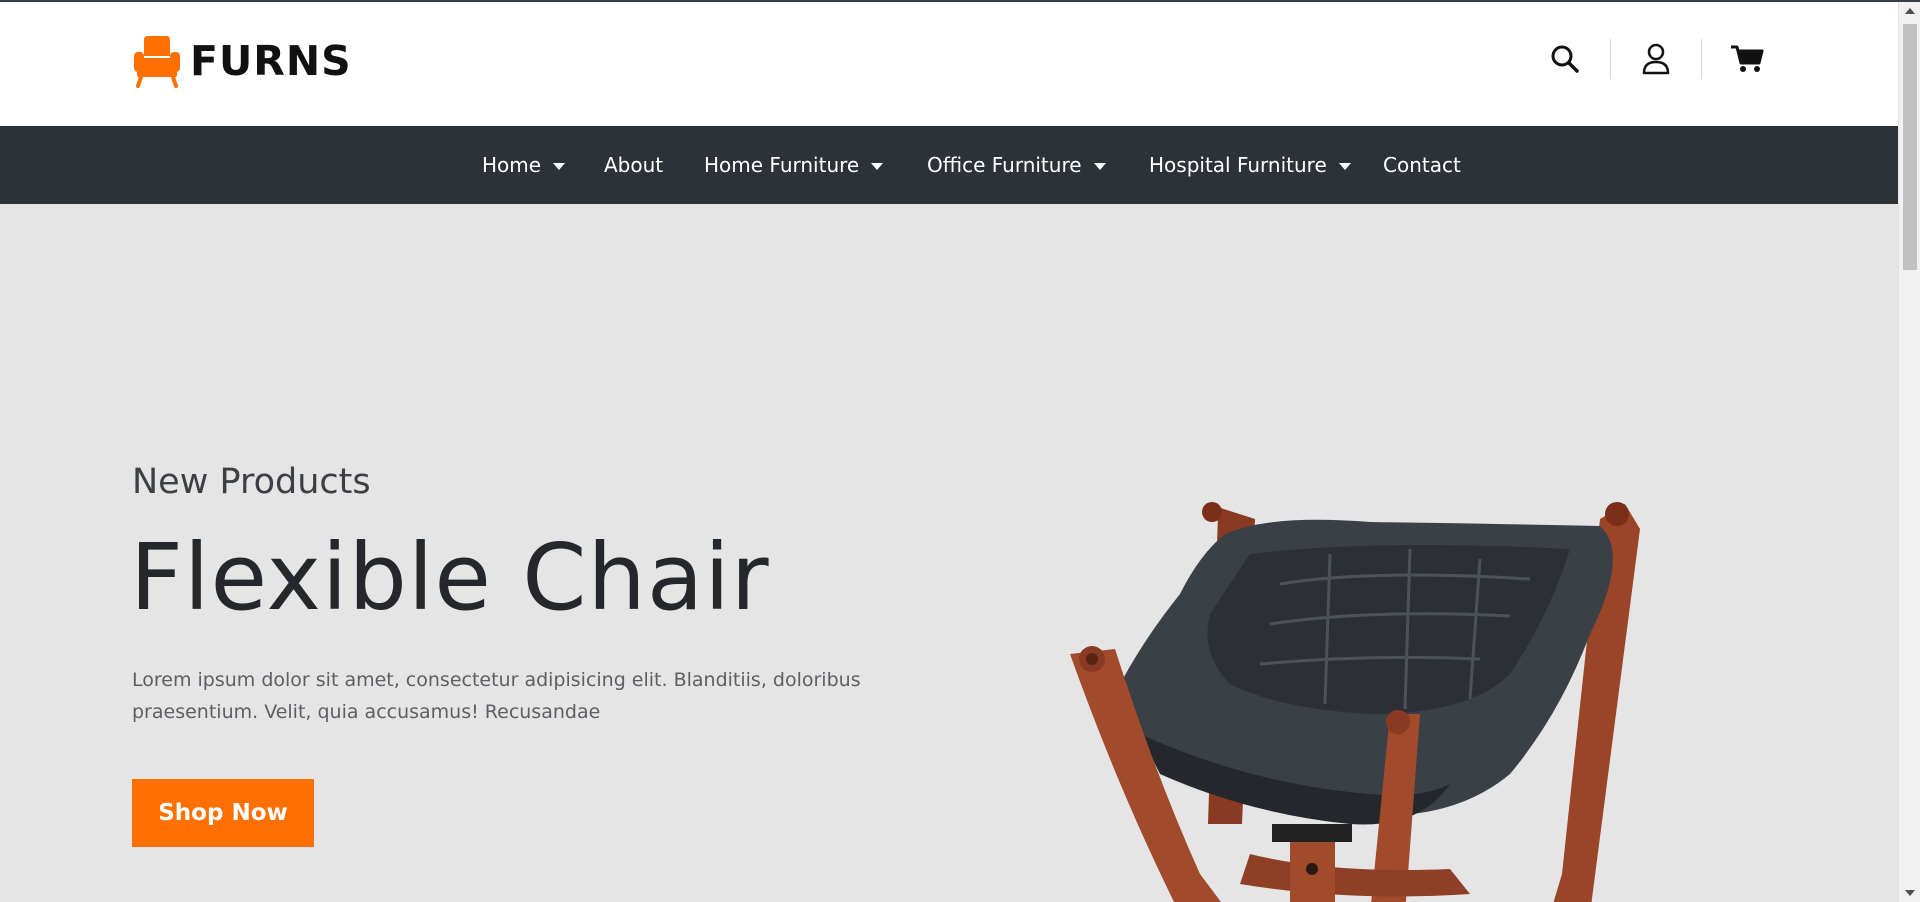 The image size is (1920, 902). I want to click on hero-subtitle: New Products, so click(251, 482).